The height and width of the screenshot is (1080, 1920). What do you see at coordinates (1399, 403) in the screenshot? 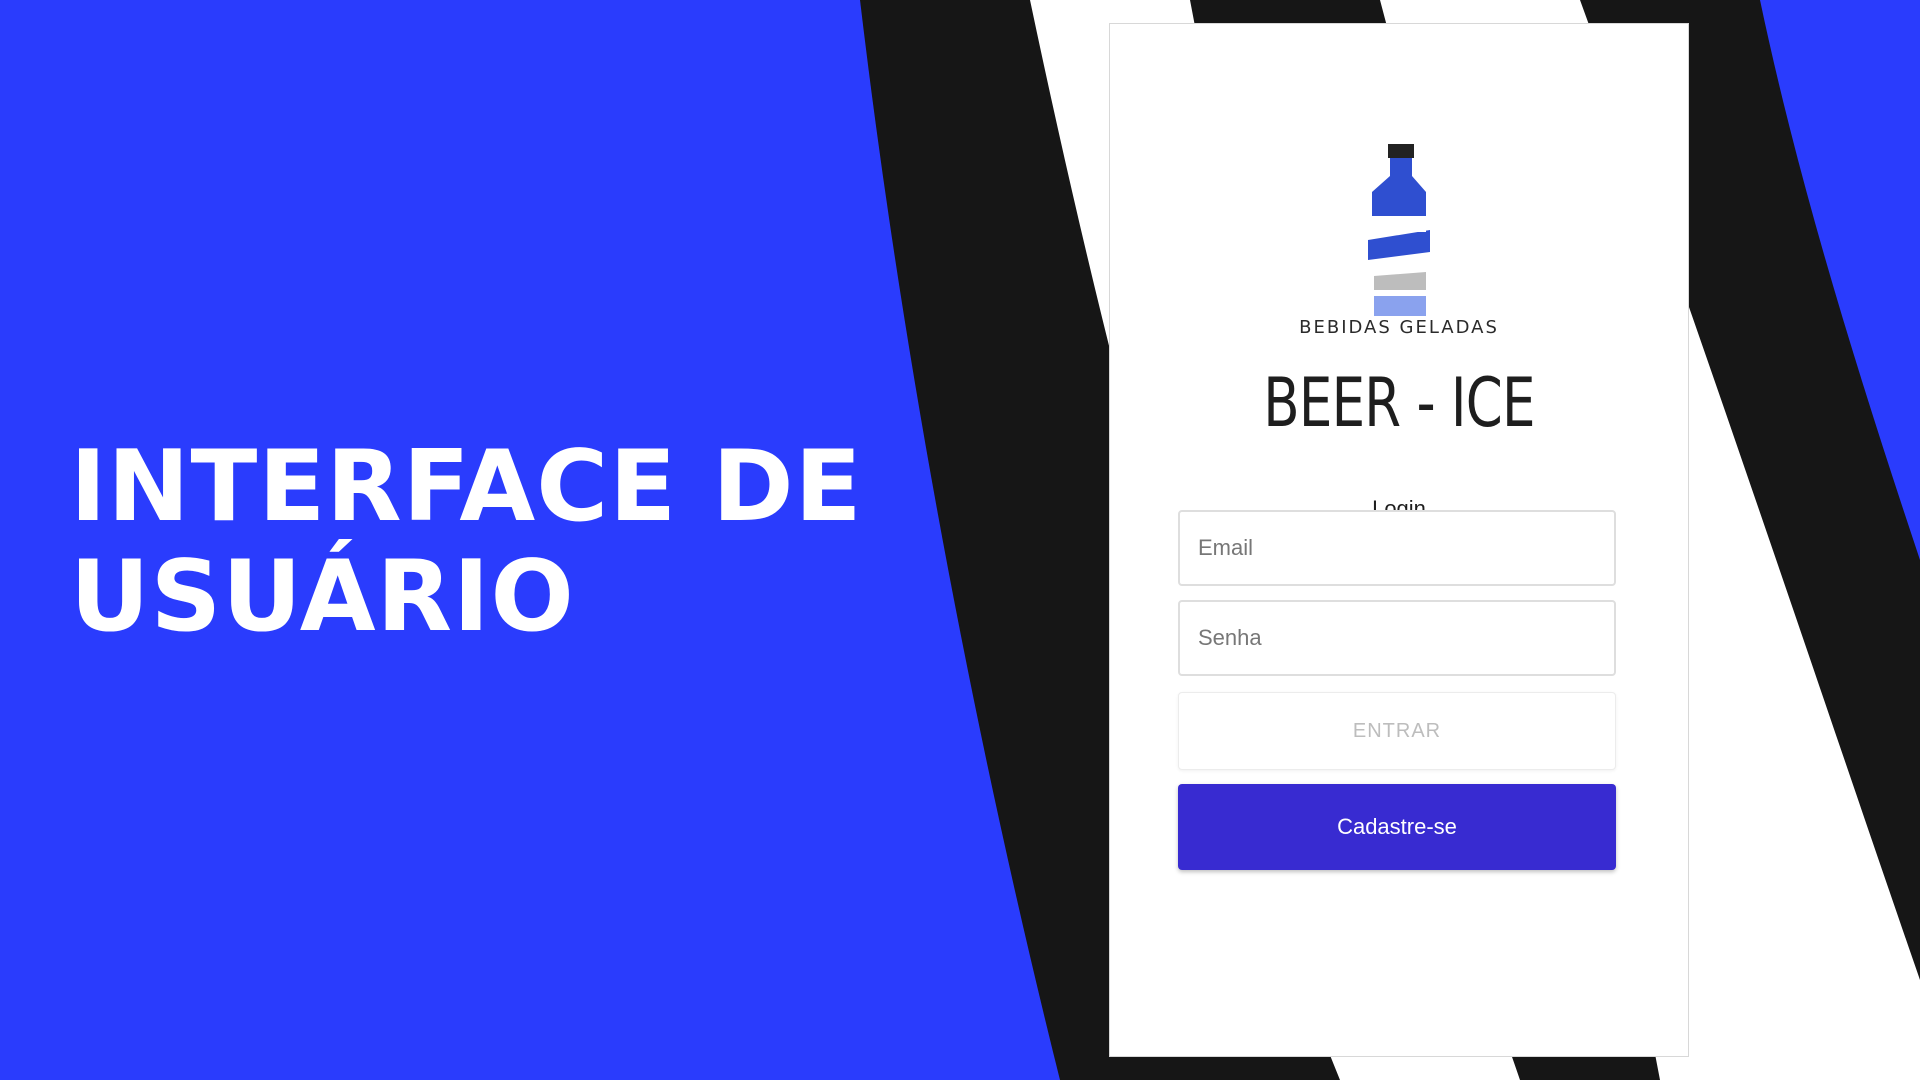
I see `brand-title: BEER - ICE` at bounding box center [1399, 403].